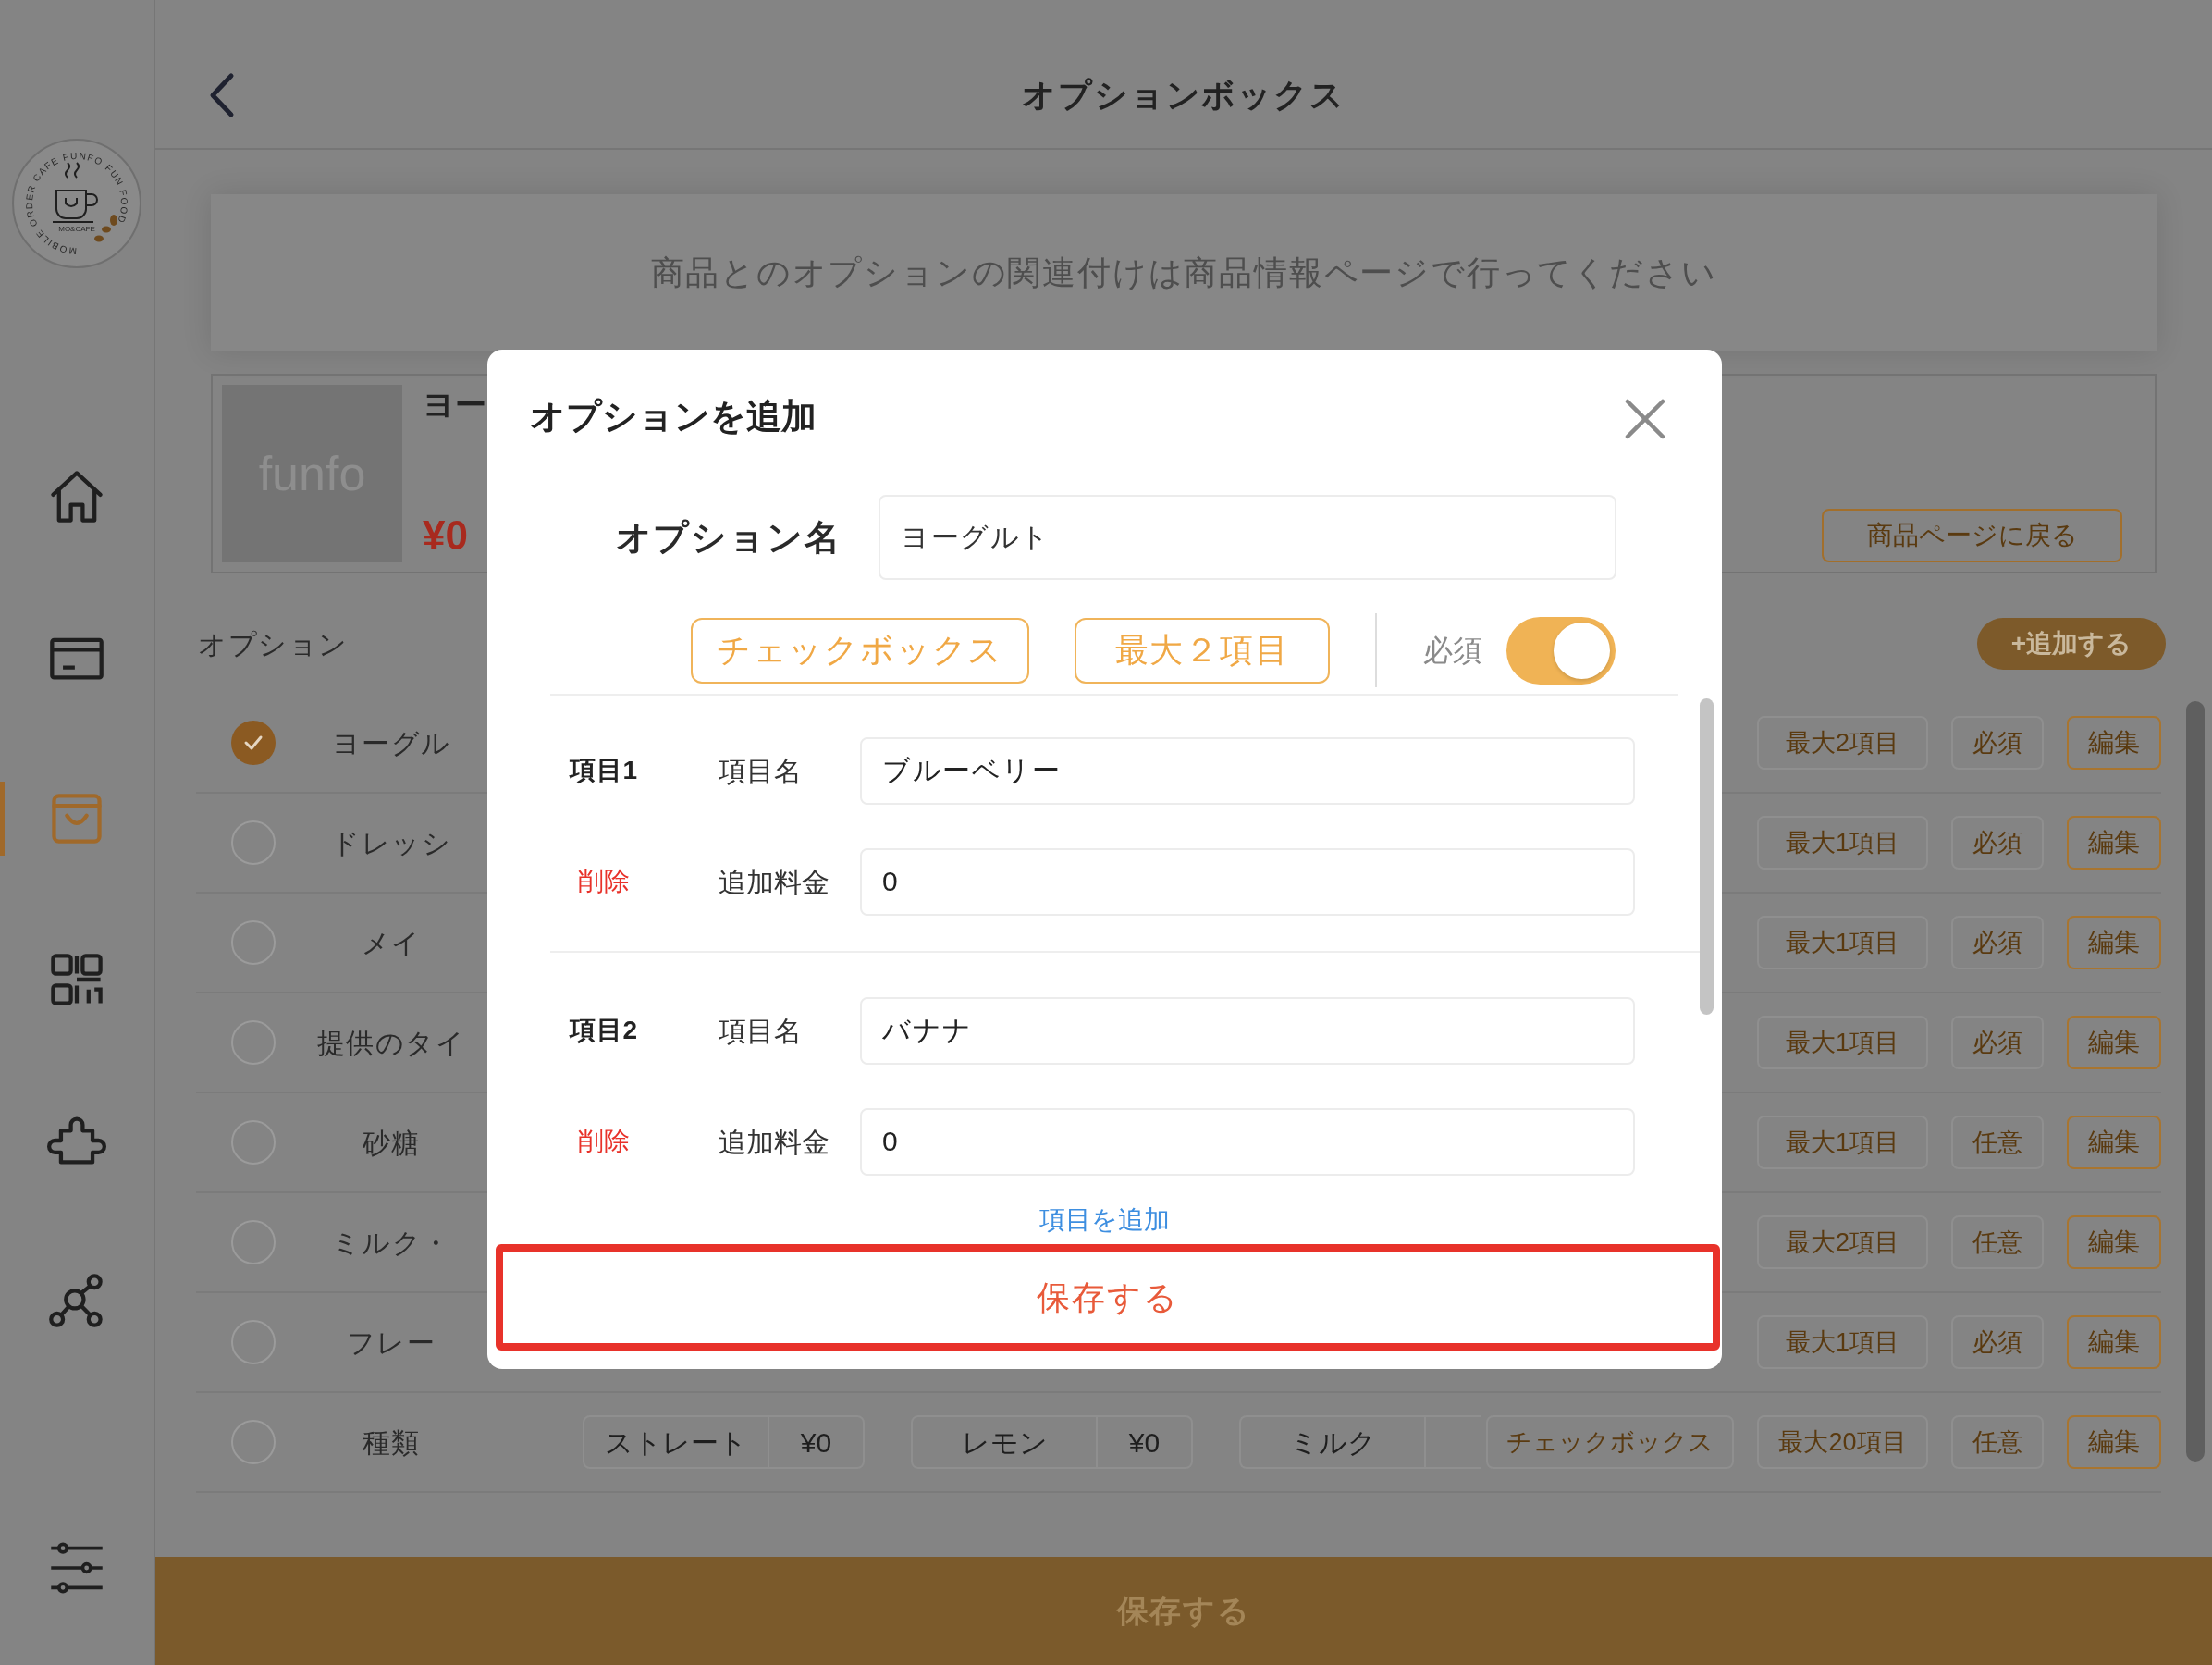 The height and width of the screenshot is (1665, 2212). Describe the element at coordinates (1052, 1442) in the screenshot. I see `choice-pill: レモン ¥0` at that location.